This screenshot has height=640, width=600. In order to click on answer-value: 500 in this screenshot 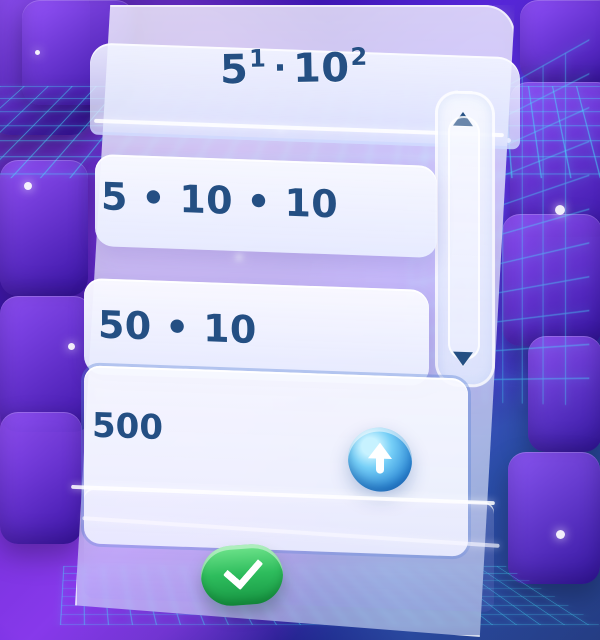, I will do `click(127, 427)`.